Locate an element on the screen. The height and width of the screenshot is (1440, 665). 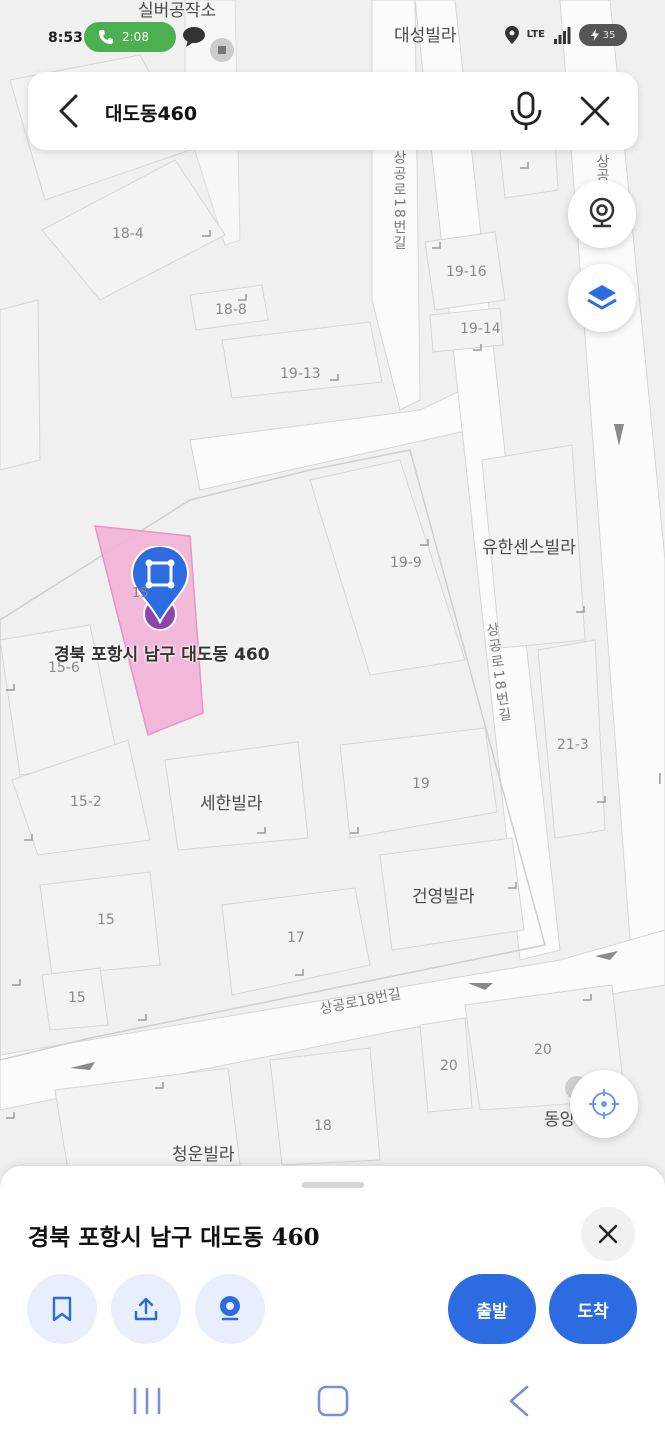
map-label-parcel-15-b: 15 is located at coordinates (77, 998).